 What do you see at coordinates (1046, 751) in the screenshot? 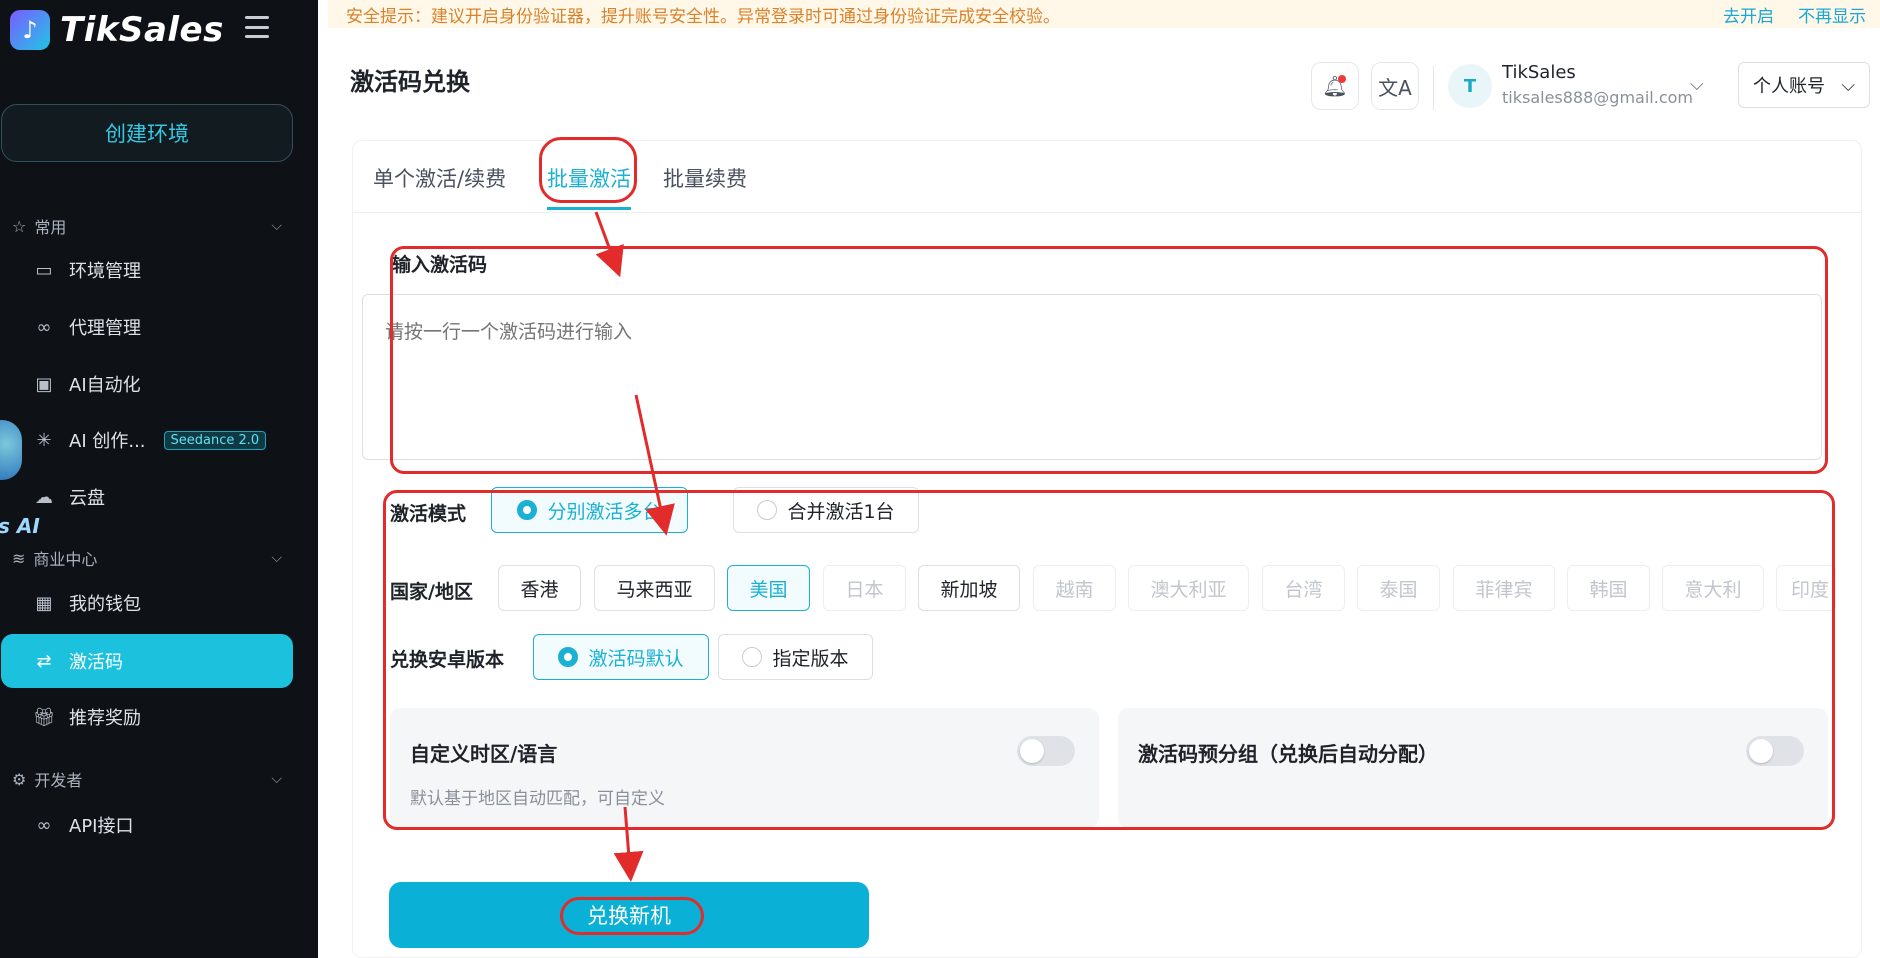
I see `custom-timezone-toggle` at bounding box center [1046, 751].